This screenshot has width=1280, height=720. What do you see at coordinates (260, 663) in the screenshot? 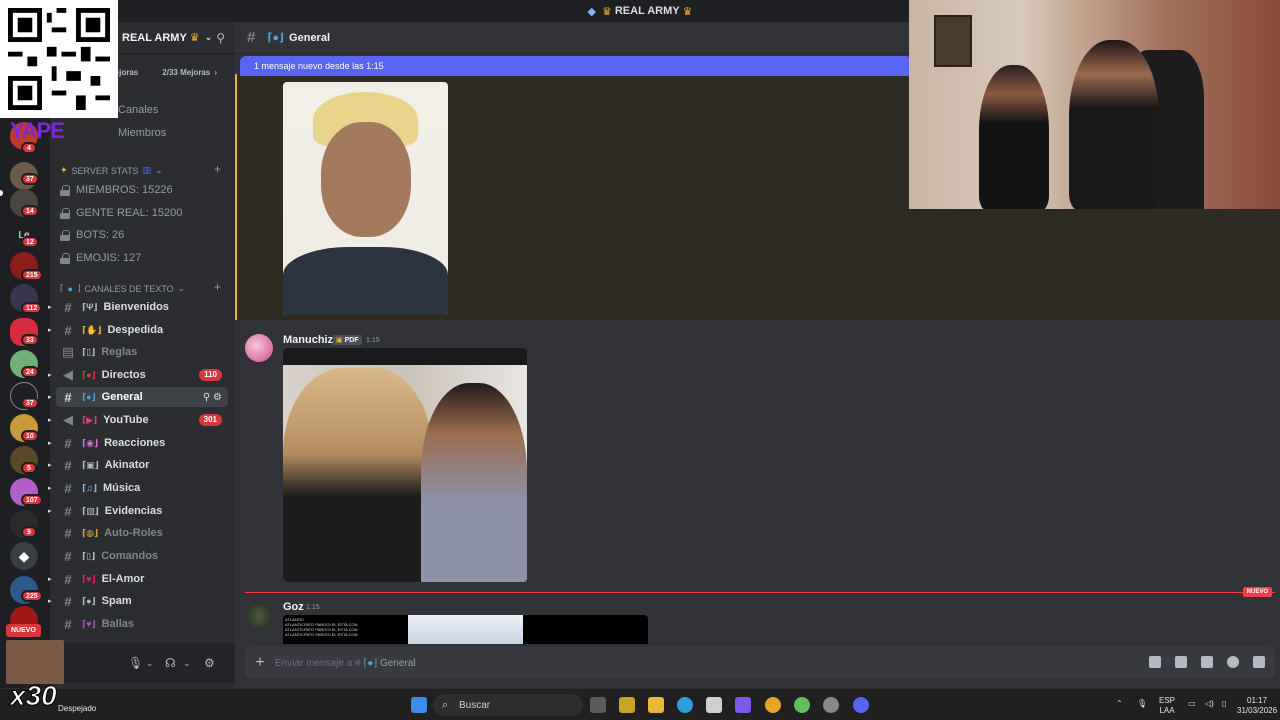
I see `add-attachment-icon: +` at bounding box center [260, 663].